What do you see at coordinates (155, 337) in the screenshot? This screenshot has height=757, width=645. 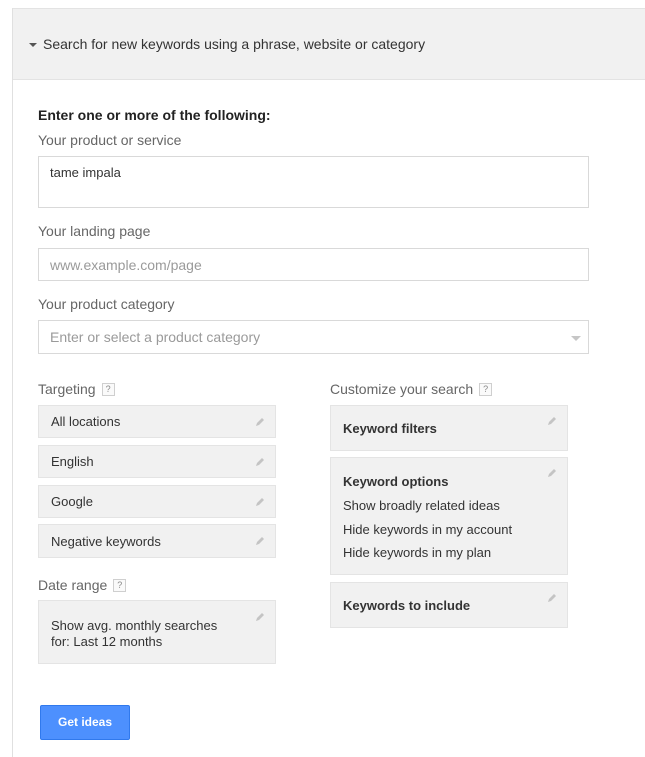 I see `category-placeholder: Enter or select a product category` at bounding box center [155, 337].